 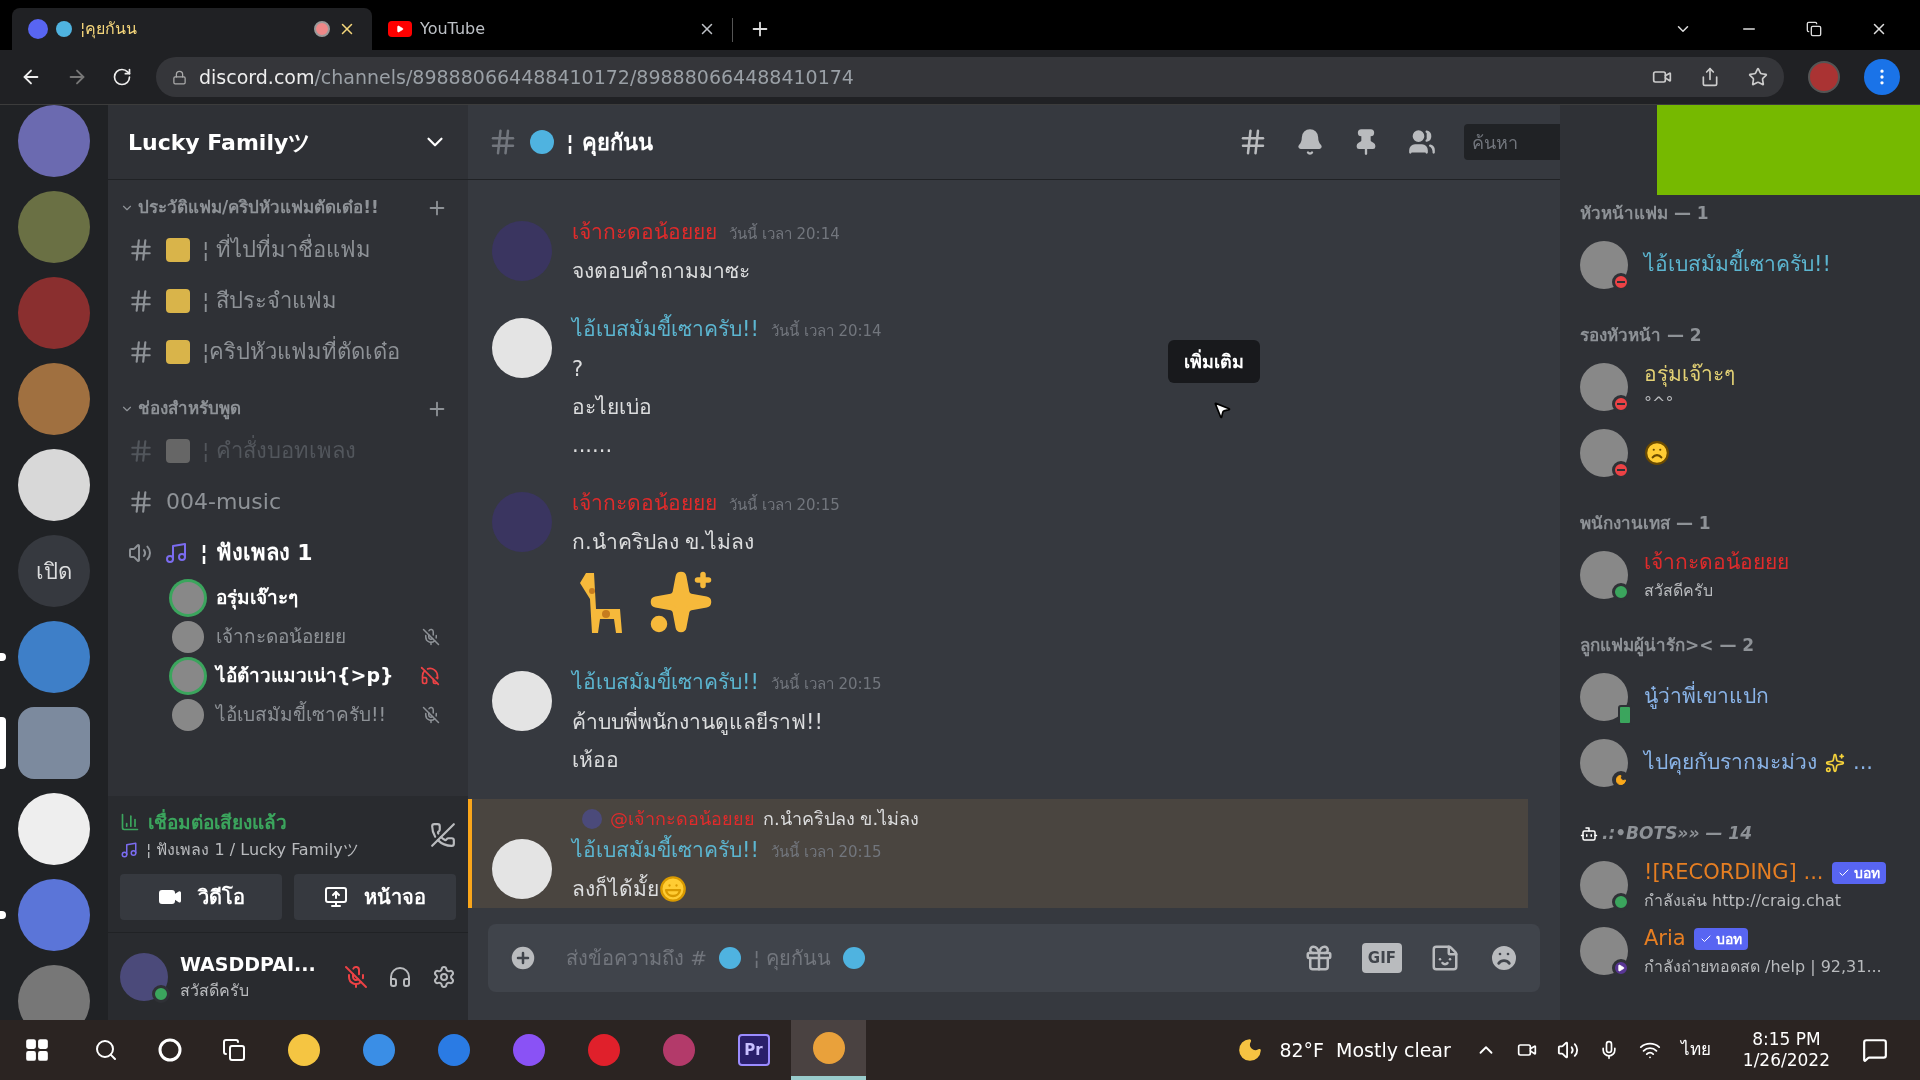 I want to click on share-icon, so click(x=1710, y=77).